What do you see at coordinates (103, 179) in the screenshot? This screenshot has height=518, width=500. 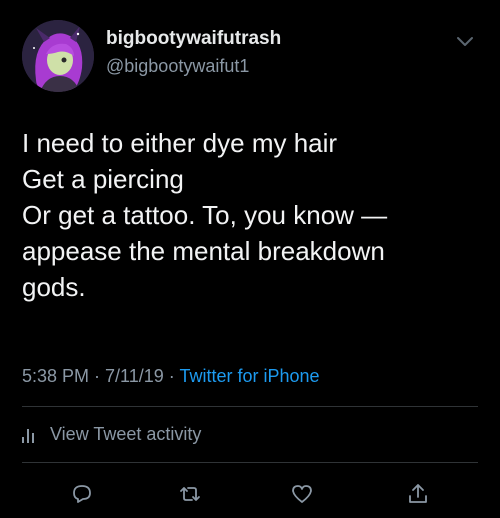 I see `tweet-text-line: Get a piercing` at bounding box center [103, 179].